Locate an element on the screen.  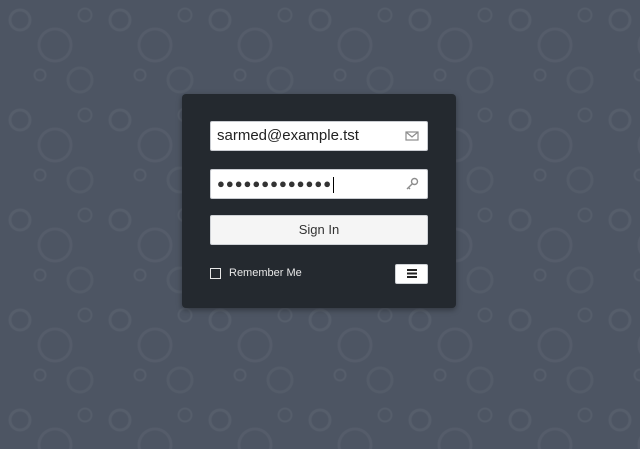
sign-in-button: Sign In is located at coordinates (319, 230).